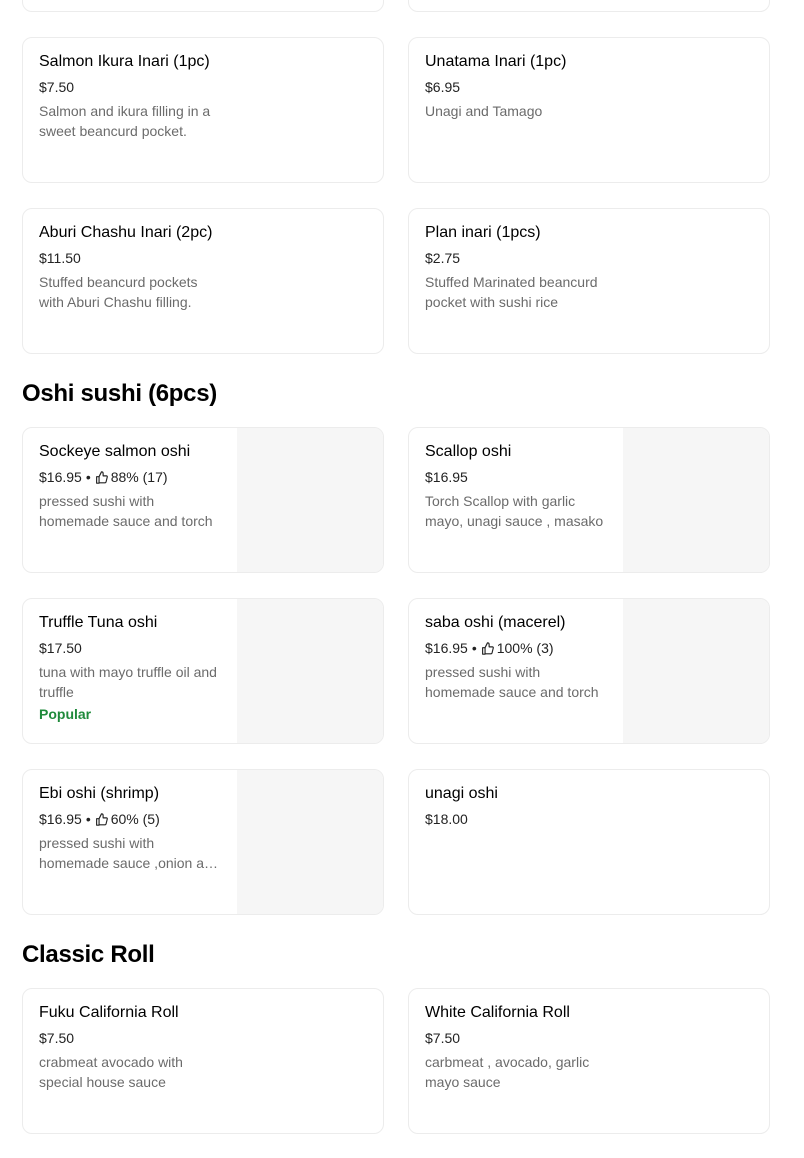  I want to click on item-rating: 88% (17), so click(139, 477).